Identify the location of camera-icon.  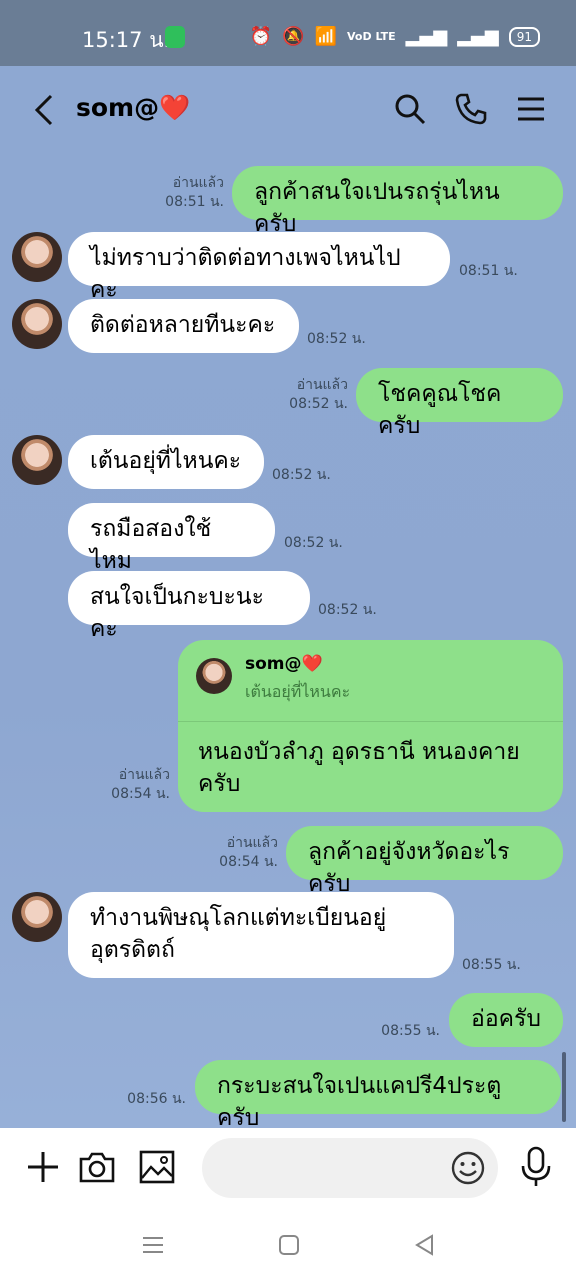
(97, 1167).